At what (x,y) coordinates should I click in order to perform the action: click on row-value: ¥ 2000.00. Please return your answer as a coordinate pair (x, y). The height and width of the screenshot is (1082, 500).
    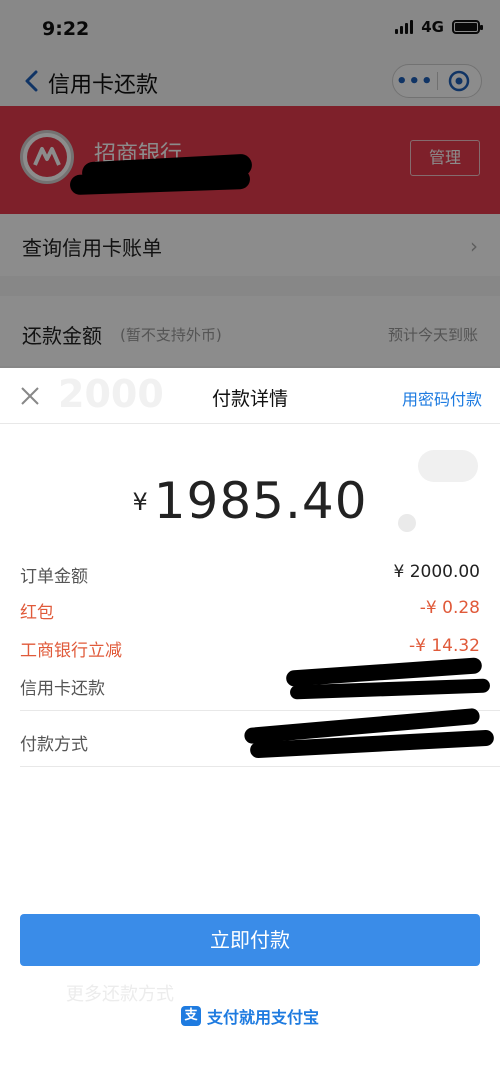
    Looking at the image, I should click on (436, 572).